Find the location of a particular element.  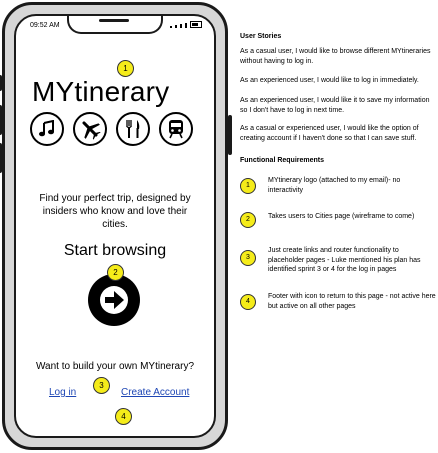

power-button is located at coordinates (230, 135).